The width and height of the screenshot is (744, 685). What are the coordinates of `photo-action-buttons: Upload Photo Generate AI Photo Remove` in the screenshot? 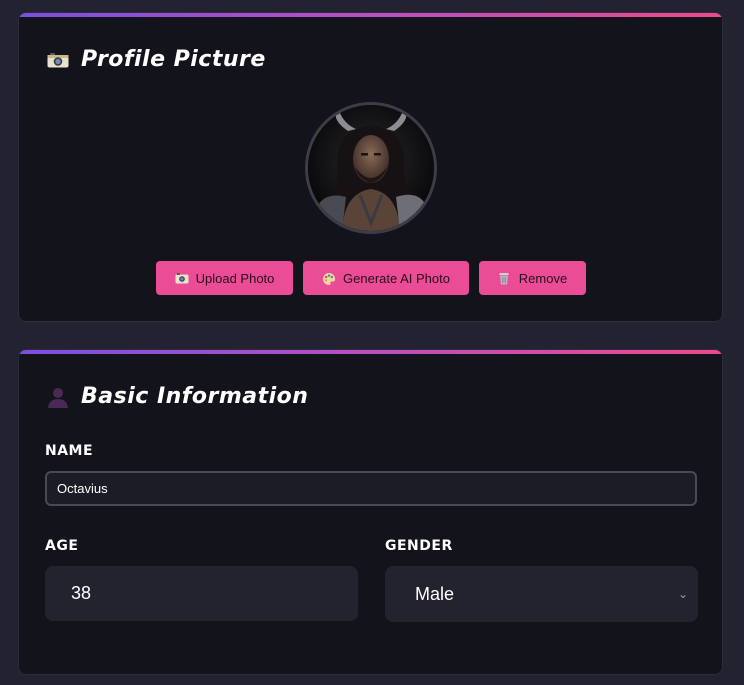 It's located at (371, 278).